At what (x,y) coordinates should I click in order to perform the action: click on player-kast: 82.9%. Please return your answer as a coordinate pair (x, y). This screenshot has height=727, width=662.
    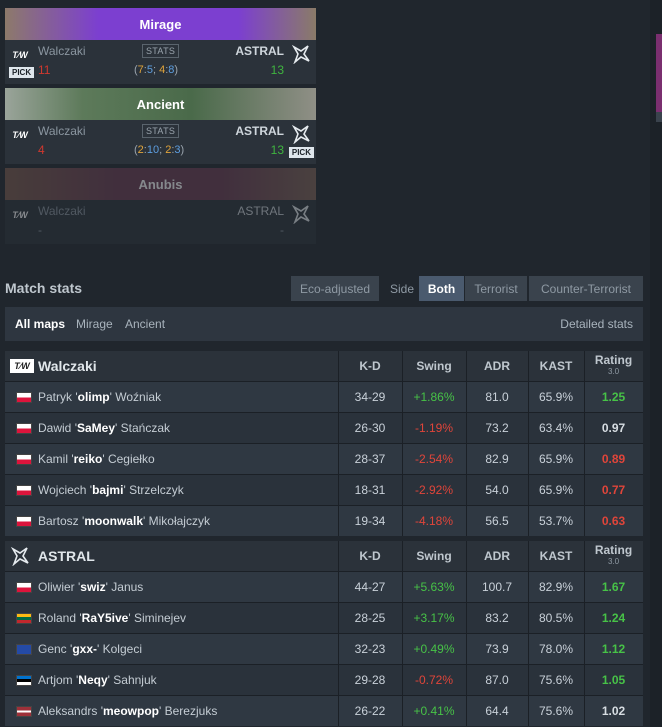
    Looking at the image, I should click on (556, 587).